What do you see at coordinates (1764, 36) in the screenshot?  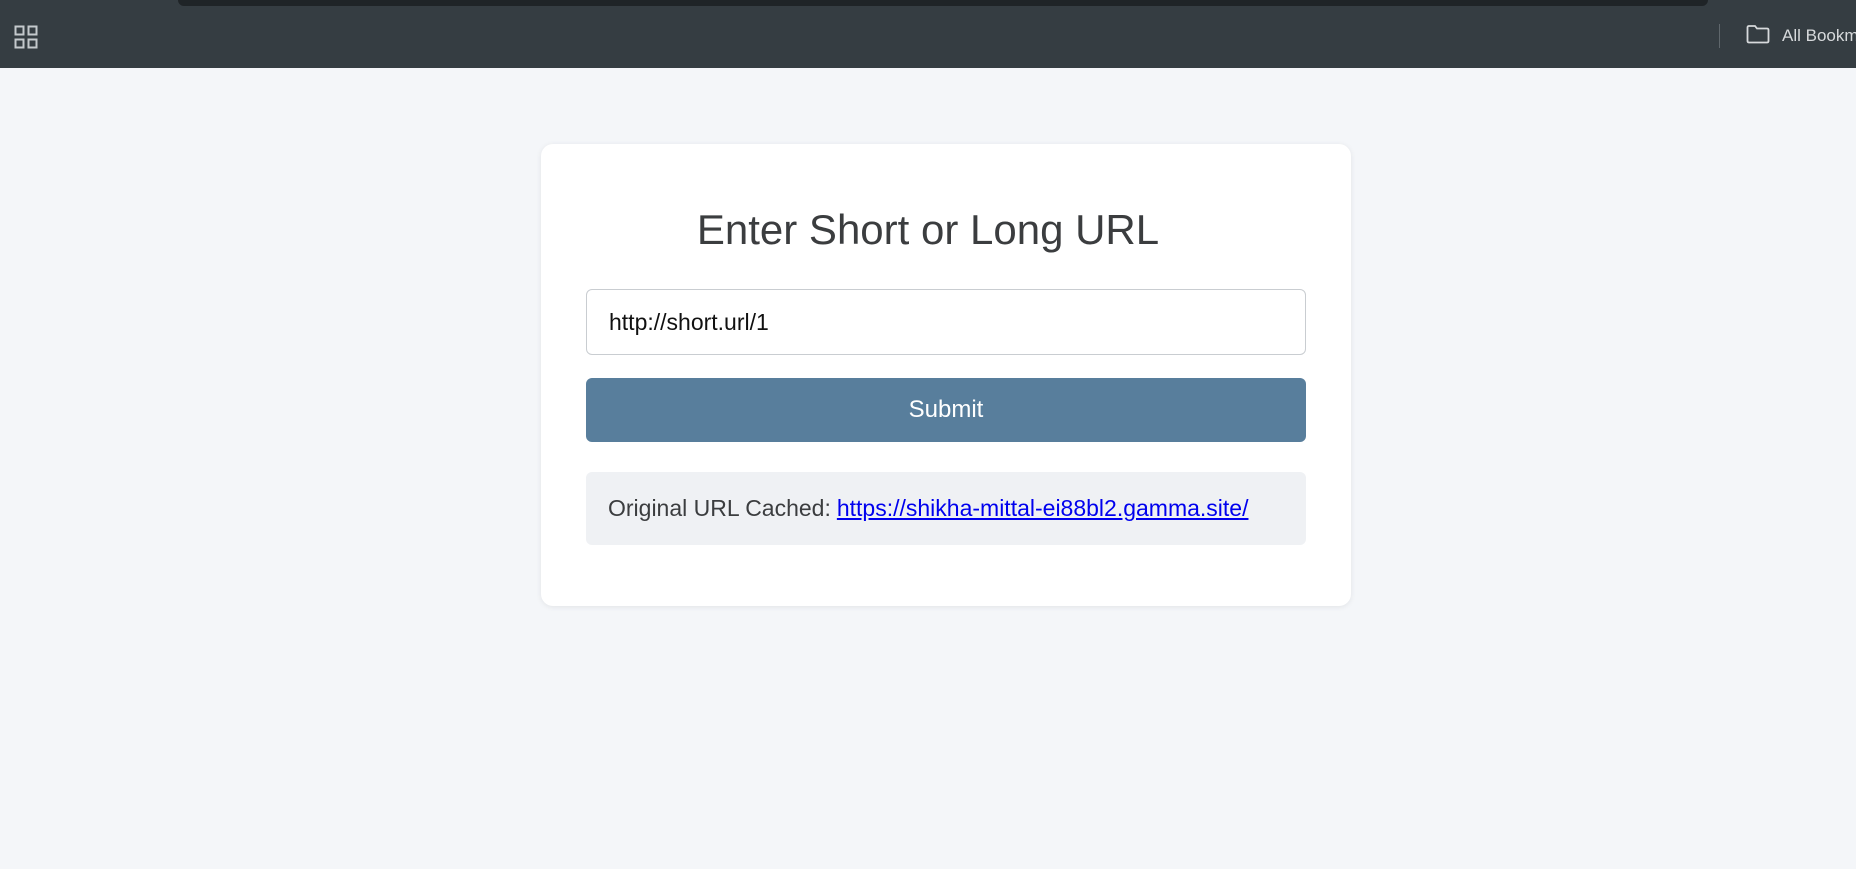 I see `folder-icon` at bounding box center [1764, 36].